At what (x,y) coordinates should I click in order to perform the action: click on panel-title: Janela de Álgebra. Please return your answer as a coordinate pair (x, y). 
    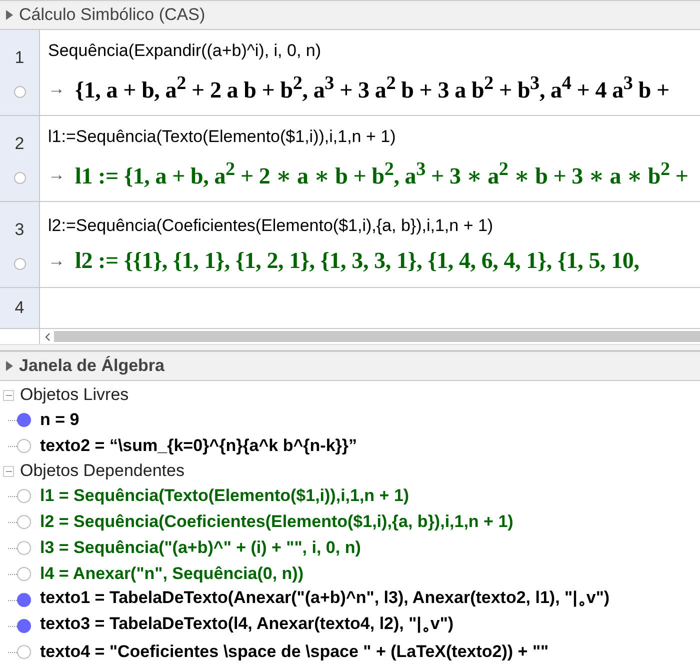
    Looking at the image, I should click on (92, 366).